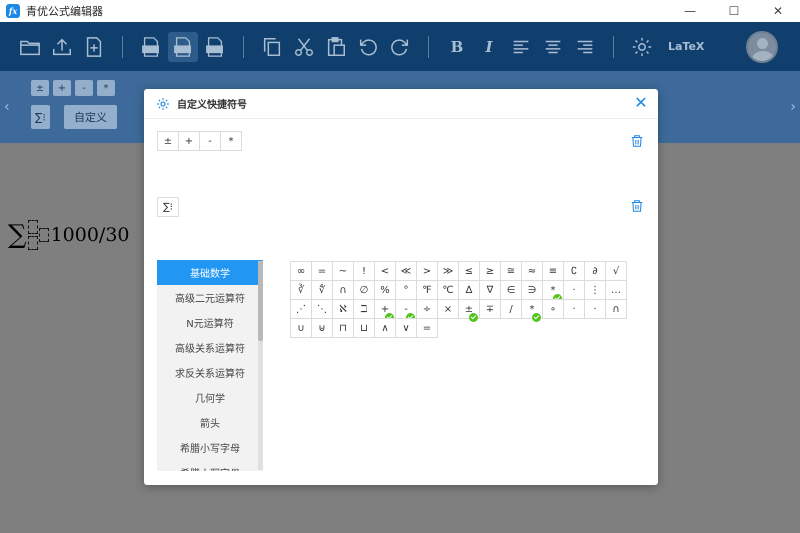  I want to click on paste-icon, so click(336, 47).